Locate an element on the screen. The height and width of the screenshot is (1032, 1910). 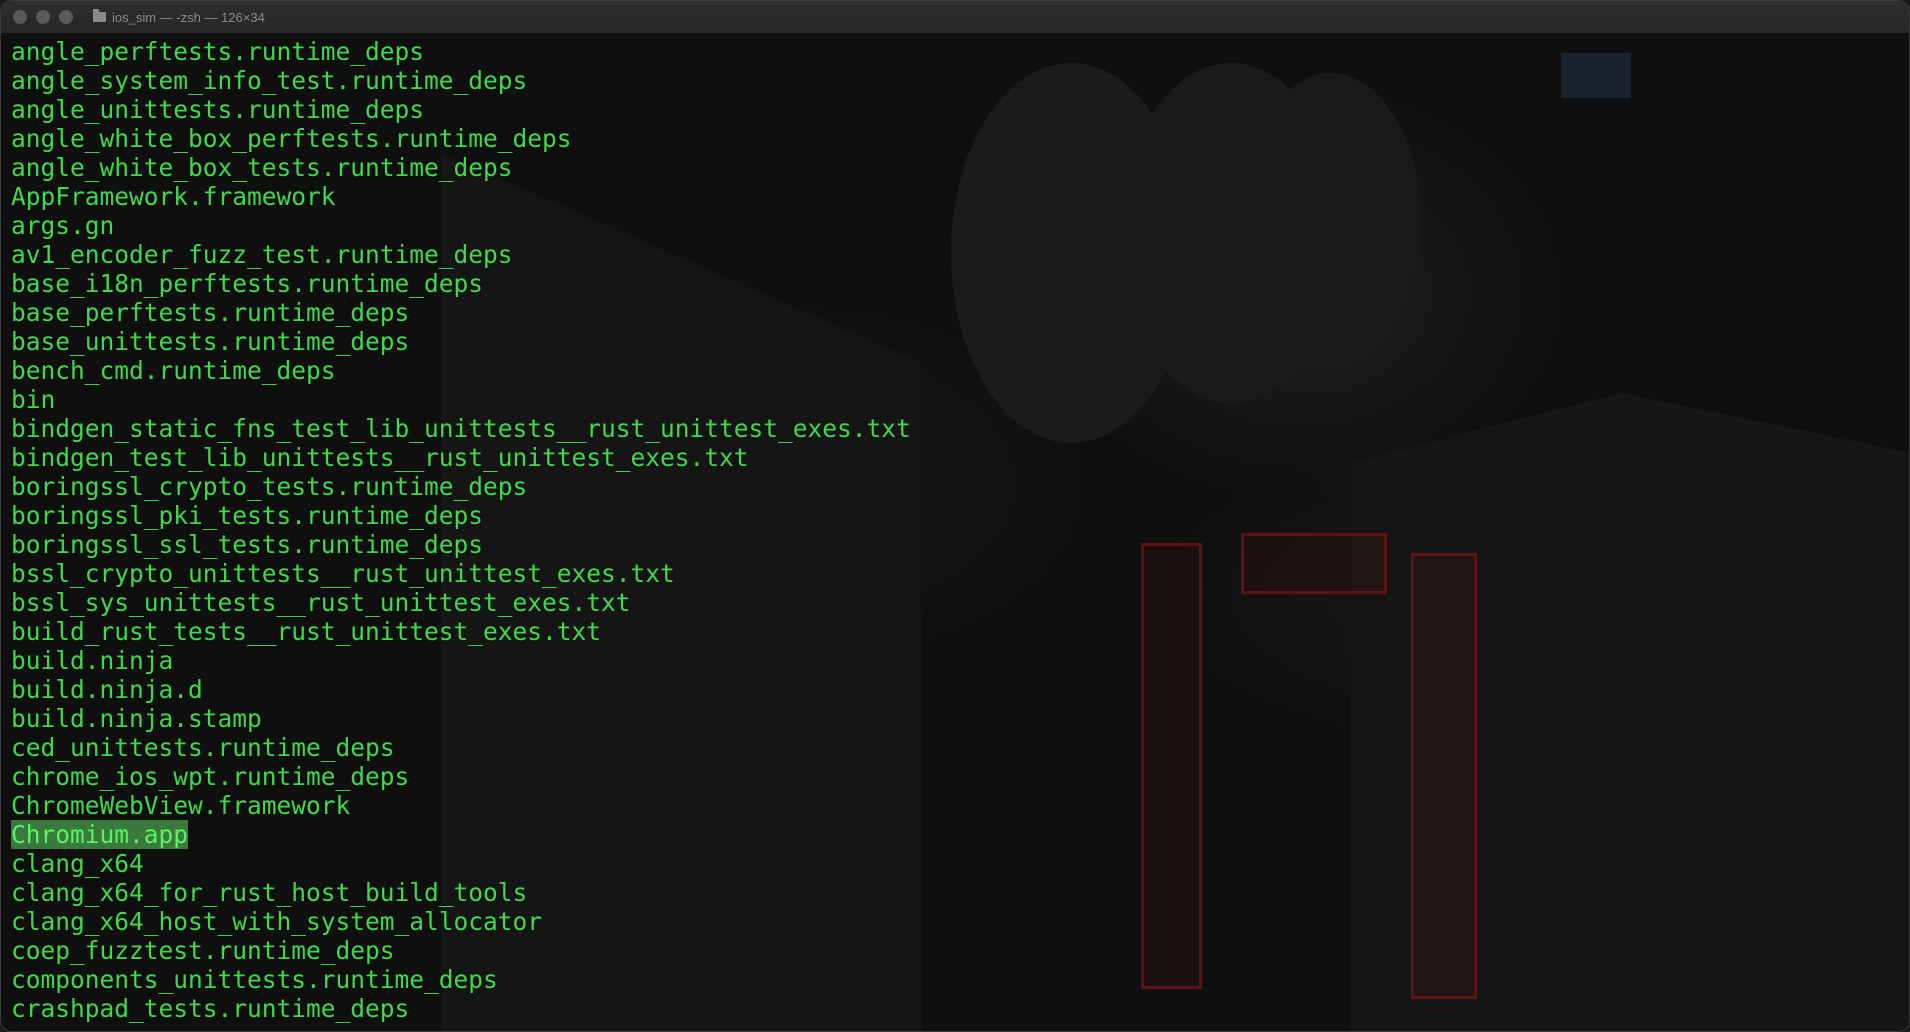
terminal-line: clang_x64 is located at coordinates (461, 863).